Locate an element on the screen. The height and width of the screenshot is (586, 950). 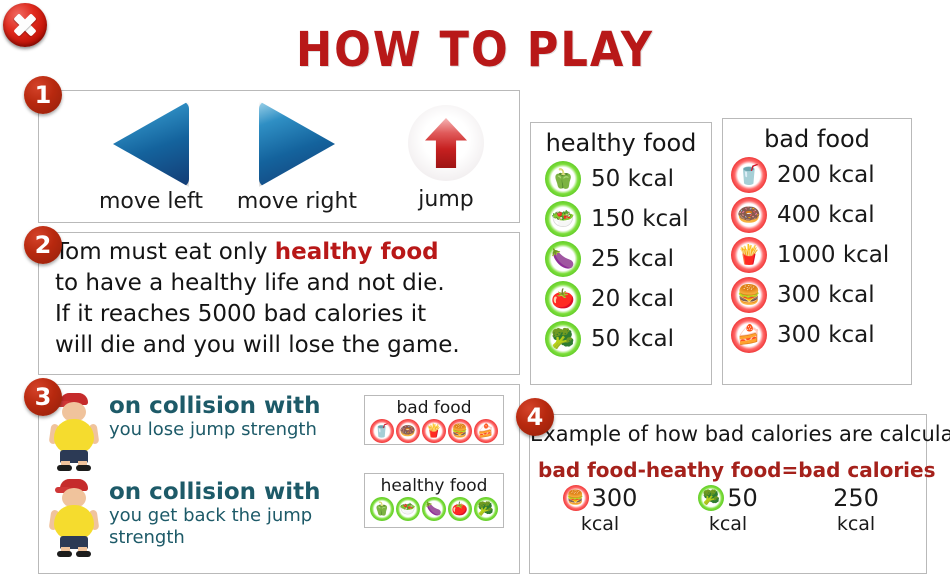
step-badge-4: 4 is located at coordinates (535, 417).